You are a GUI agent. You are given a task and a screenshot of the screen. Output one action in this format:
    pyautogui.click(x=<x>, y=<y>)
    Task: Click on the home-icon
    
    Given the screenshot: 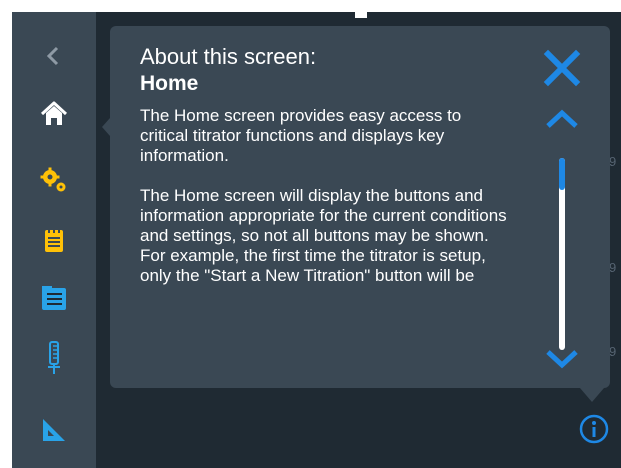 What is the action you would take?
    pyautogui.click(x=54, y=113)
    